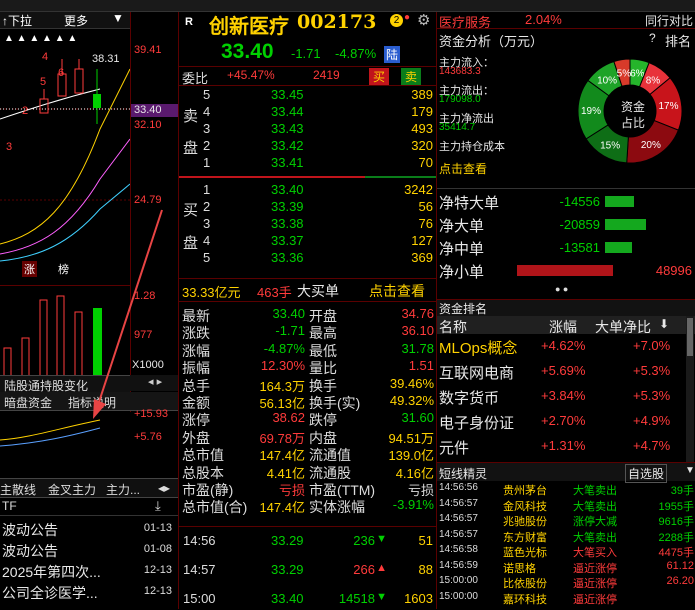  I want to click on buy-button: 买, so click(379, 76).